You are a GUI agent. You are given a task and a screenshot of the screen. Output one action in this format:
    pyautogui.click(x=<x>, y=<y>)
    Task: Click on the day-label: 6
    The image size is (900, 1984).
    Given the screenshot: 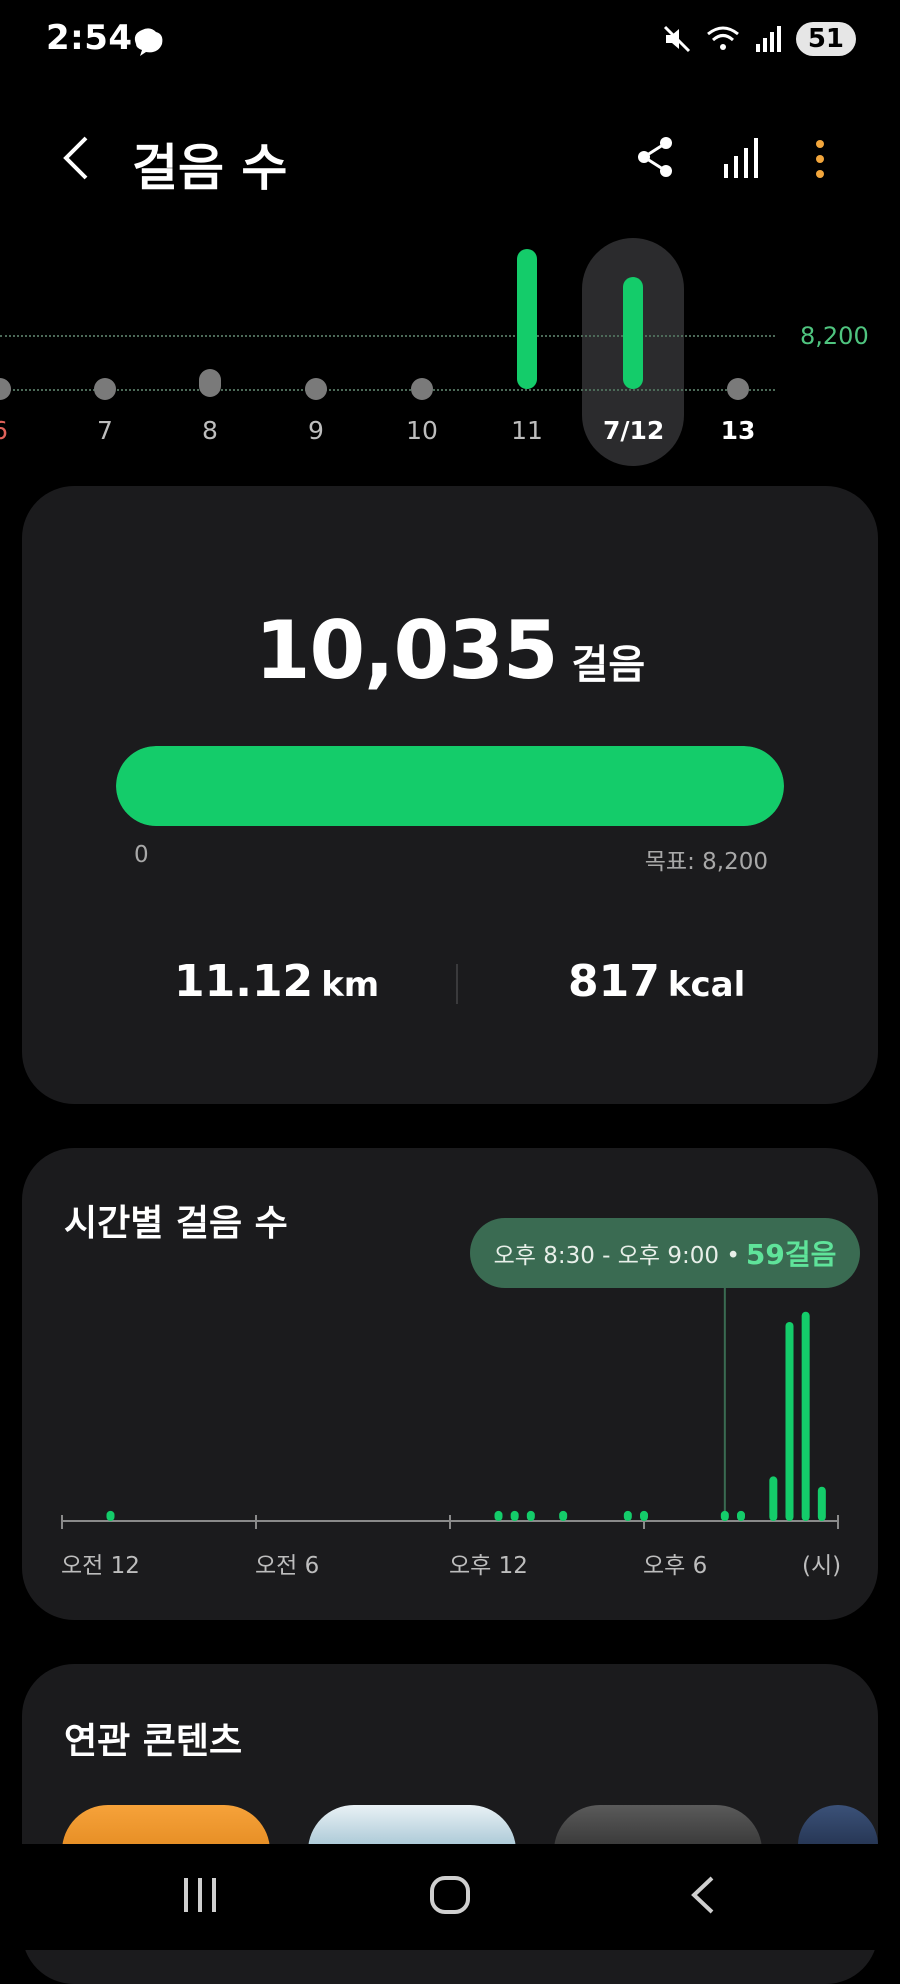 What is the action you would take?
    pyautogui.click(x=15, y=430)
    